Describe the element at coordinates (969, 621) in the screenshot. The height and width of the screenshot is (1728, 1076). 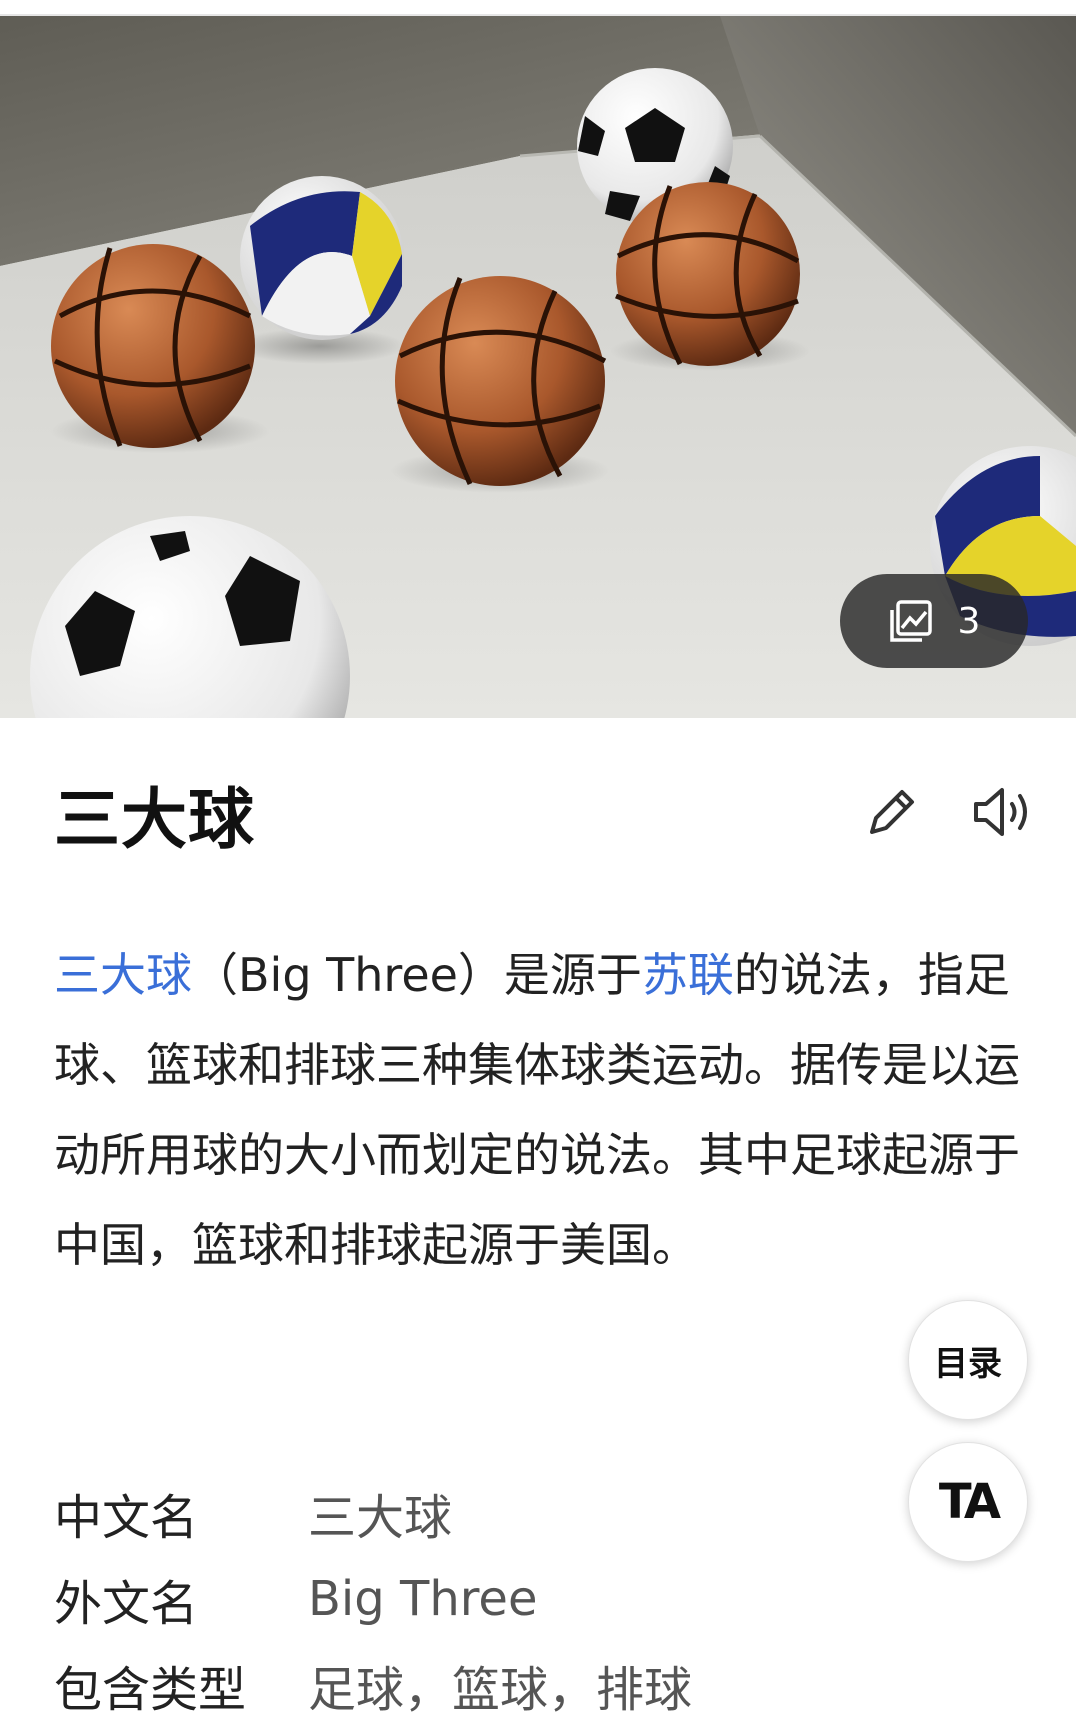
I see `photo-count-value: 3` at that location.